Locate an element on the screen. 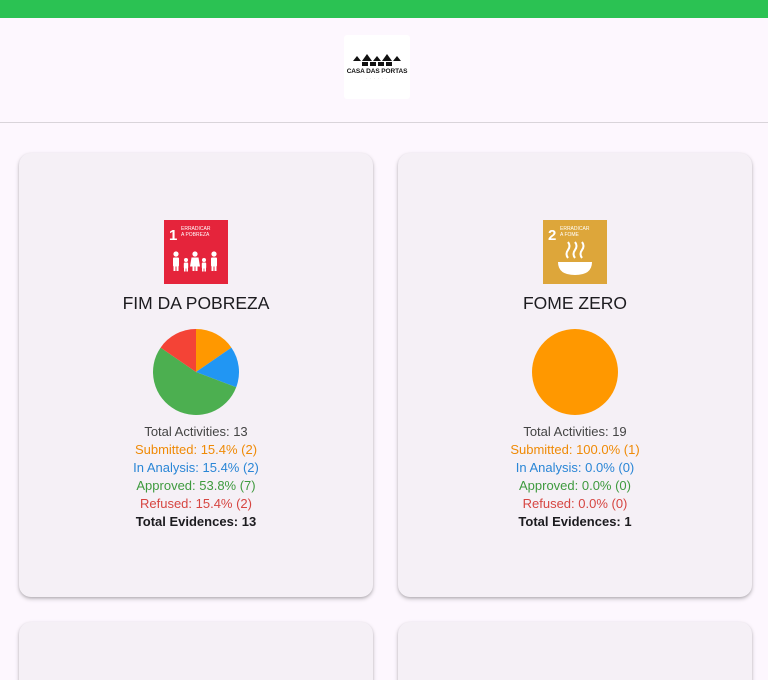 The width and height of the screenshot is (768, 680). submitted-stat: Submitted: 15.4% (2) is located at coordinates (196, 449).